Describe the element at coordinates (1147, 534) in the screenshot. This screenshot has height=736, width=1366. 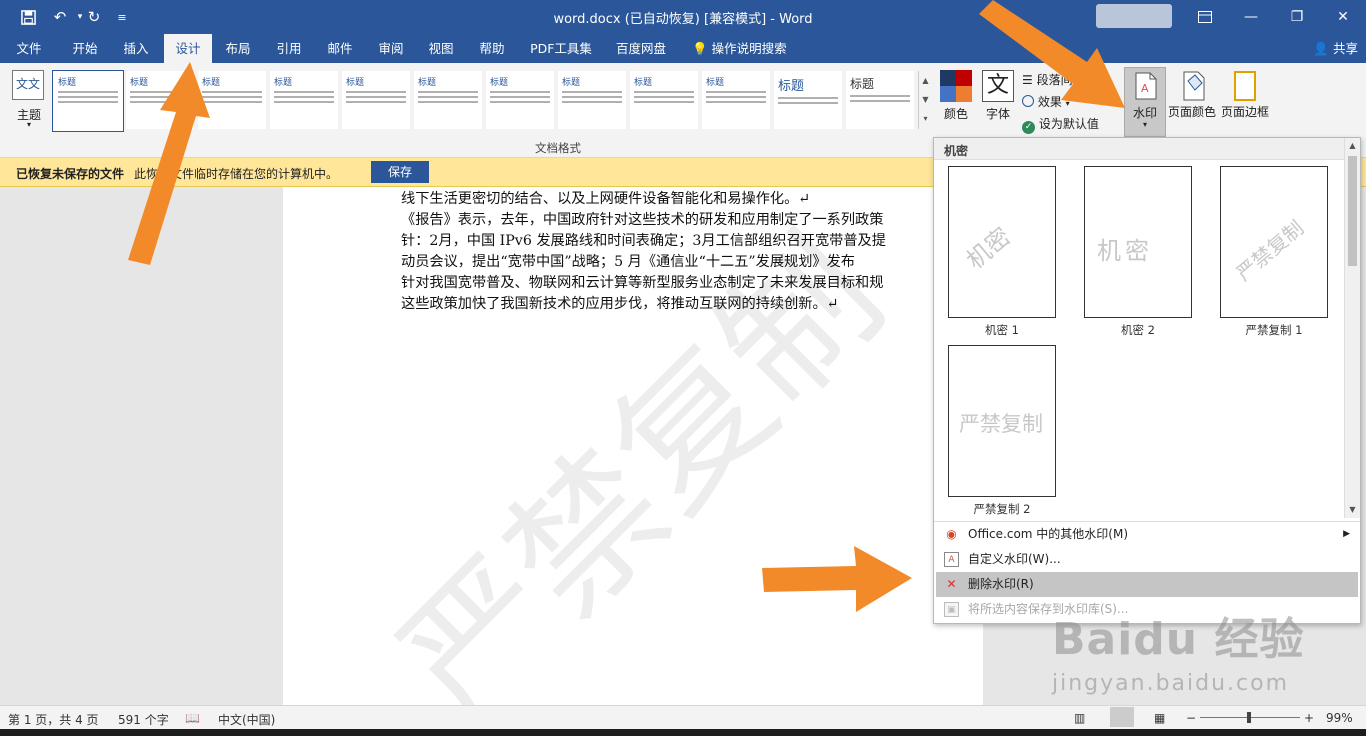
I see `more-watermarks-office-com: ◉ Office.com 中的其他水印(M) ▶` at that location.